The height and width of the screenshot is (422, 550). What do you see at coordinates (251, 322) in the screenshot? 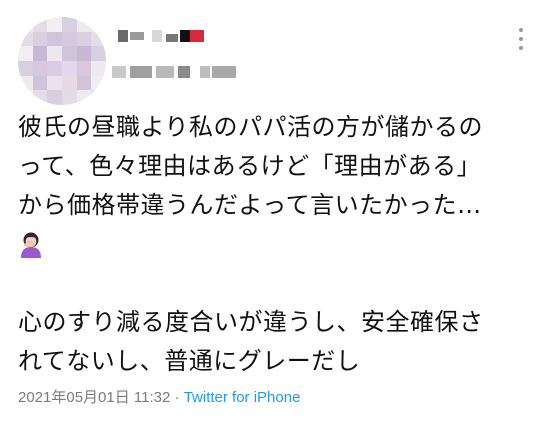
I see `tweet-line: 心のすり減る度合いが違うし、安全確保さ` at bounding box center [251, 322].